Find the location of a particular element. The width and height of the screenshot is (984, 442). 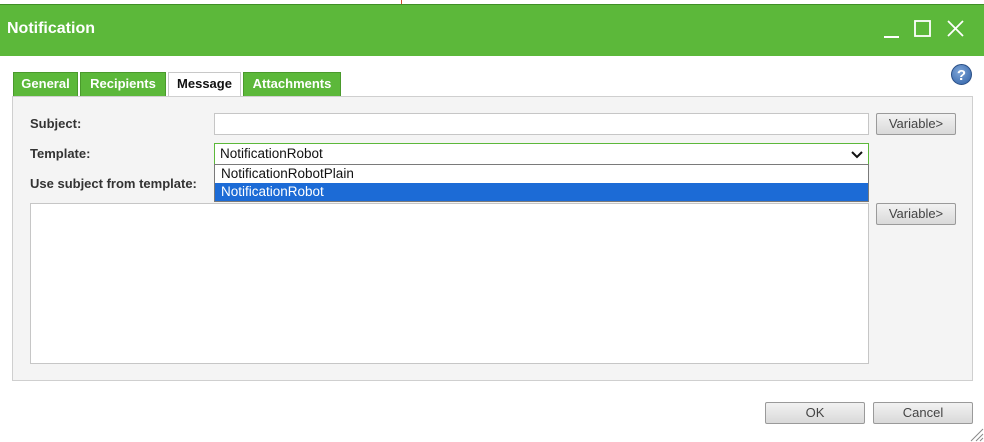

template-select: NotificationRobot is located at coordinates (541, 154).